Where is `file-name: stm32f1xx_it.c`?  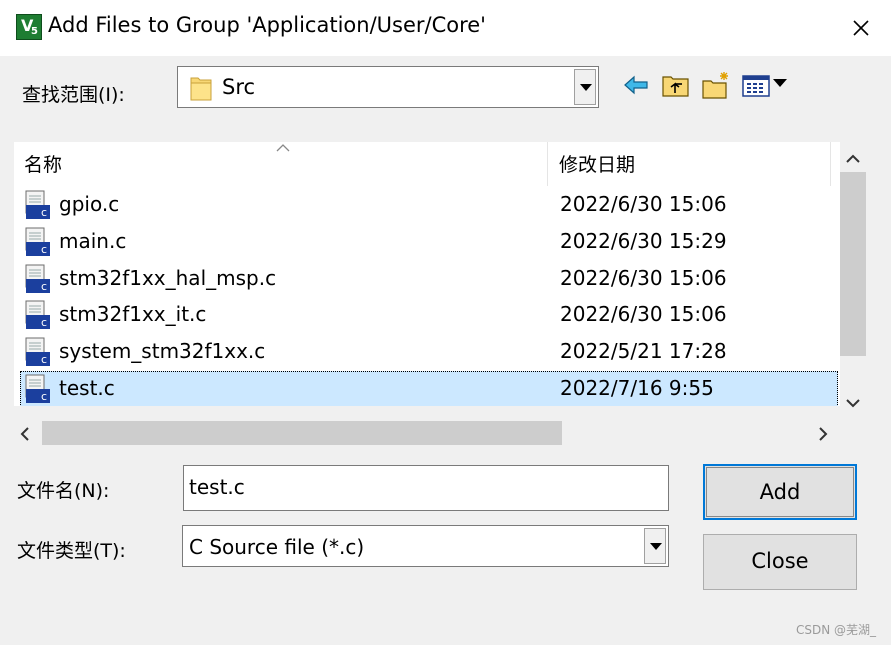 file-name: stm32f1xx_it.c is located at coordinates (133, 314).